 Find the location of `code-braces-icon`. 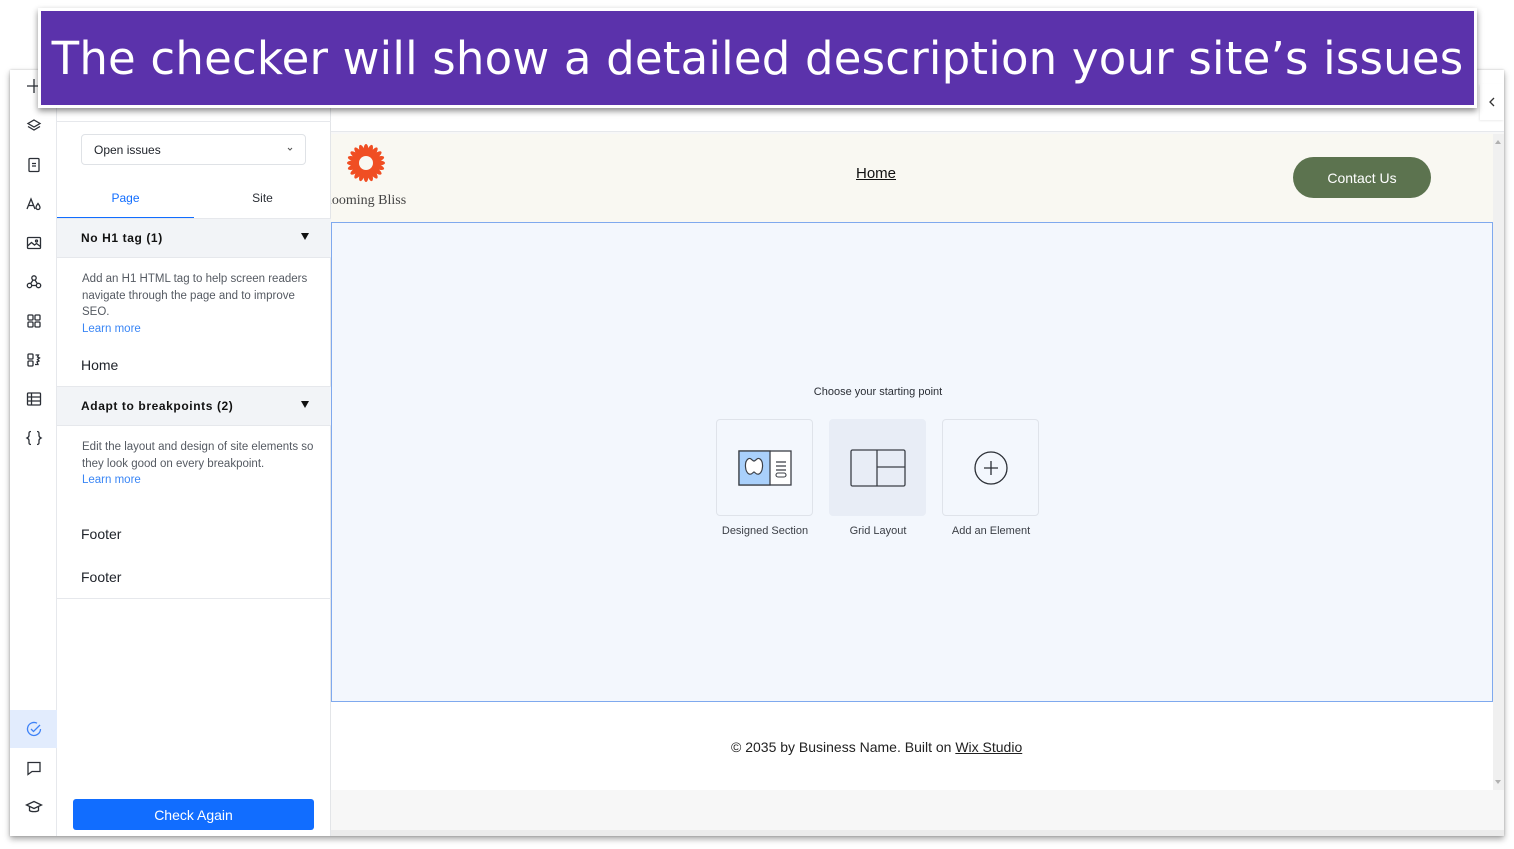

code-braces-icon is located at coordinates (33, 438).